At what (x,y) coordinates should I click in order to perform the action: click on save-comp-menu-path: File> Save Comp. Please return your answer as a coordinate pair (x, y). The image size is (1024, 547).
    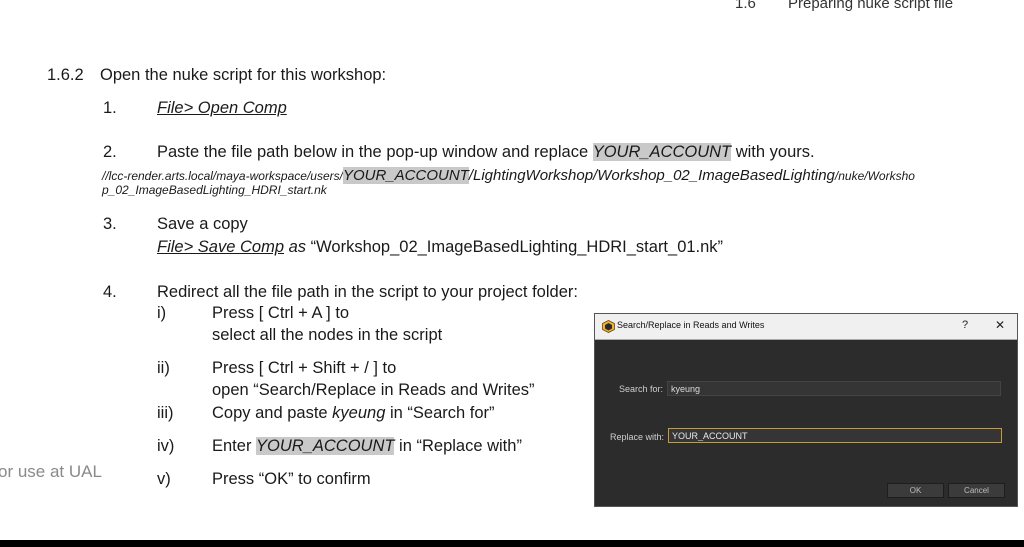
    Looking at the image, I should click on (221, 247).